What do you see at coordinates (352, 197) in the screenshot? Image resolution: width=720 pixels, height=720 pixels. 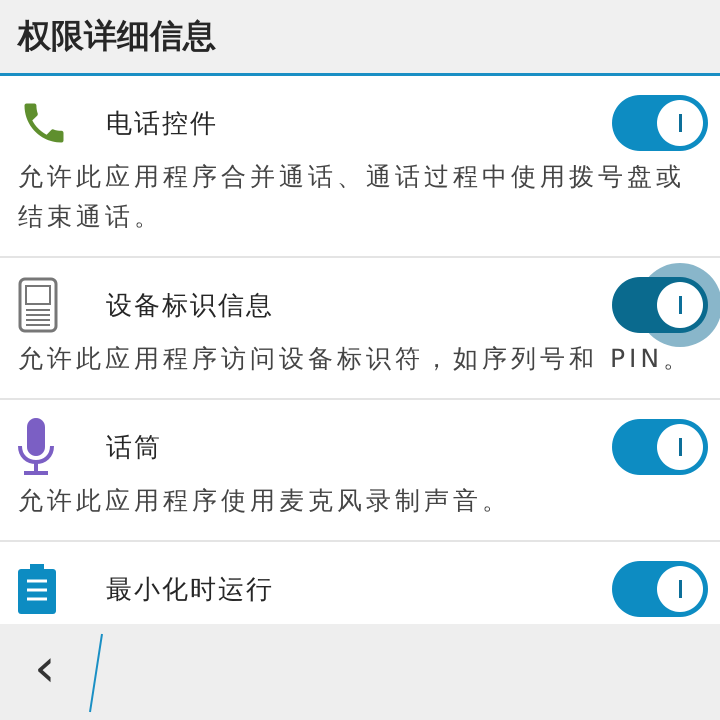 I see `permission-description: 允许此应用程序合并通话、通话过程中使用拨号盘或结束通话。` at bounding box center [352, 197].